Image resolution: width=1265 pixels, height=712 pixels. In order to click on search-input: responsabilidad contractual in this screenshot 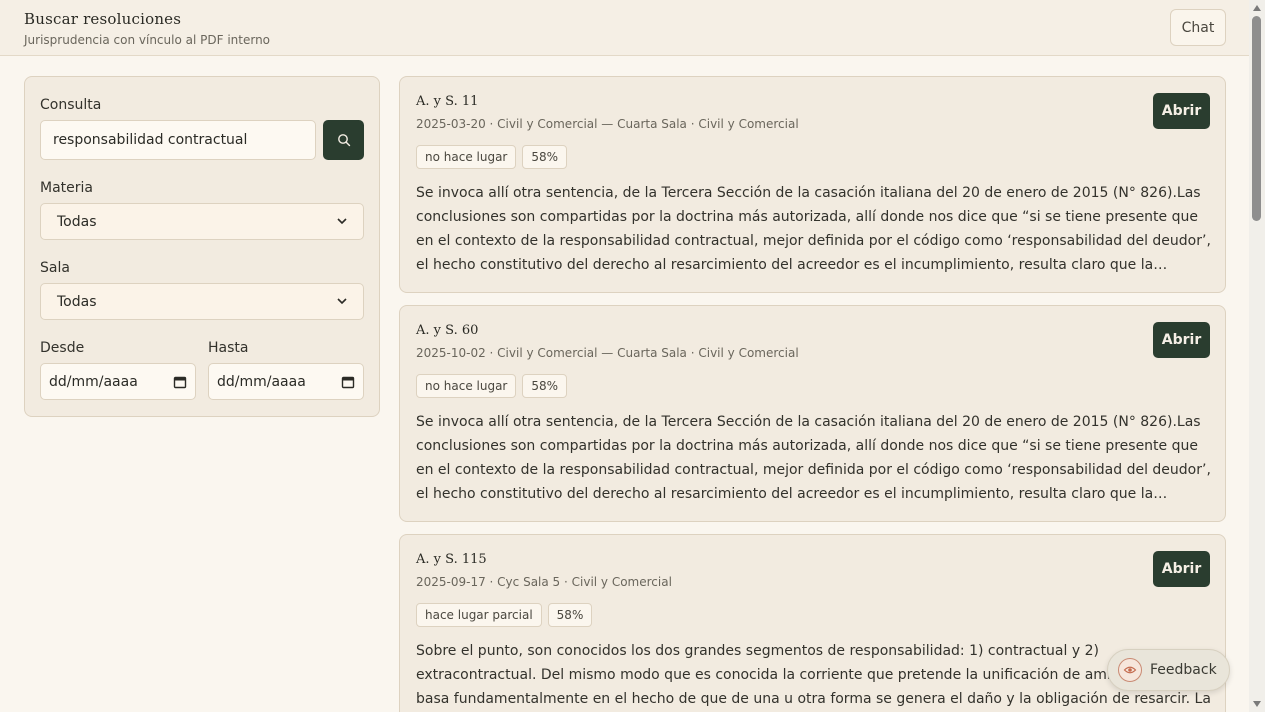, I will do `click(178, 140)`.